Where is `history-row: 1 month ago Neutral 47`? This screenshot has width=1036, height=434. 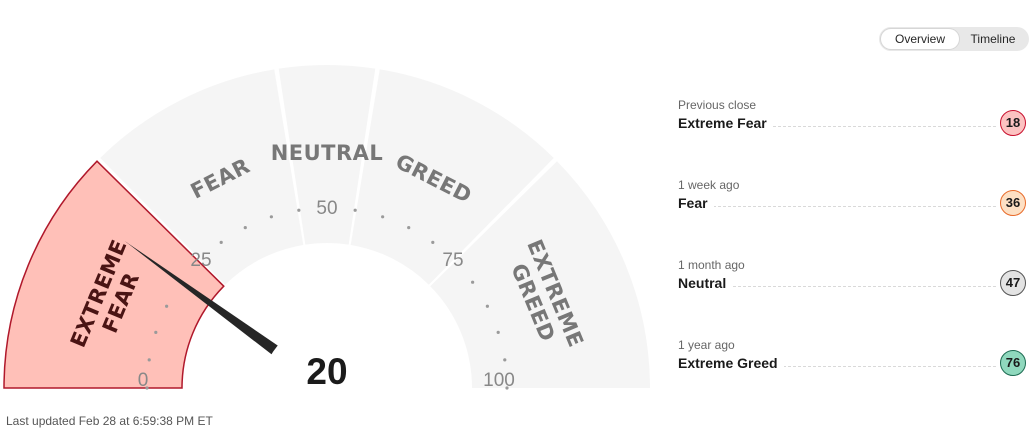
history-row: 1 month ago Neutral 47 is located at coordinates (852, 283).